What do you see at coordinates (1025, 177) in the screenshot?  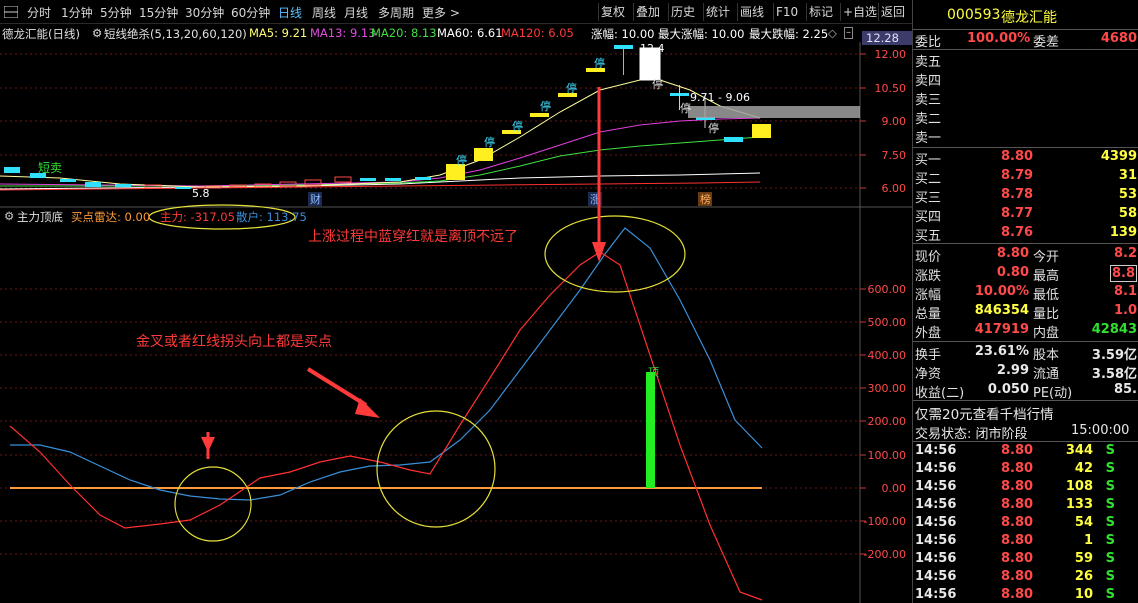 I see `buy-row: 买二 8.79 31` at bounding box center [1025, 177].